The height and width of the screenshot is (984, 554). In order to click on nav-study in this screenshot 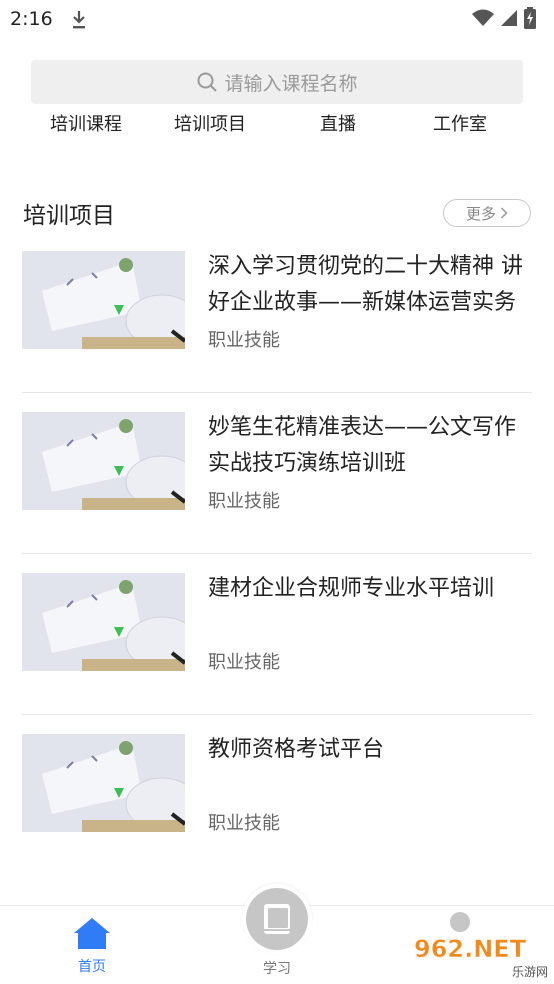, I will do `click(277, 919)`.